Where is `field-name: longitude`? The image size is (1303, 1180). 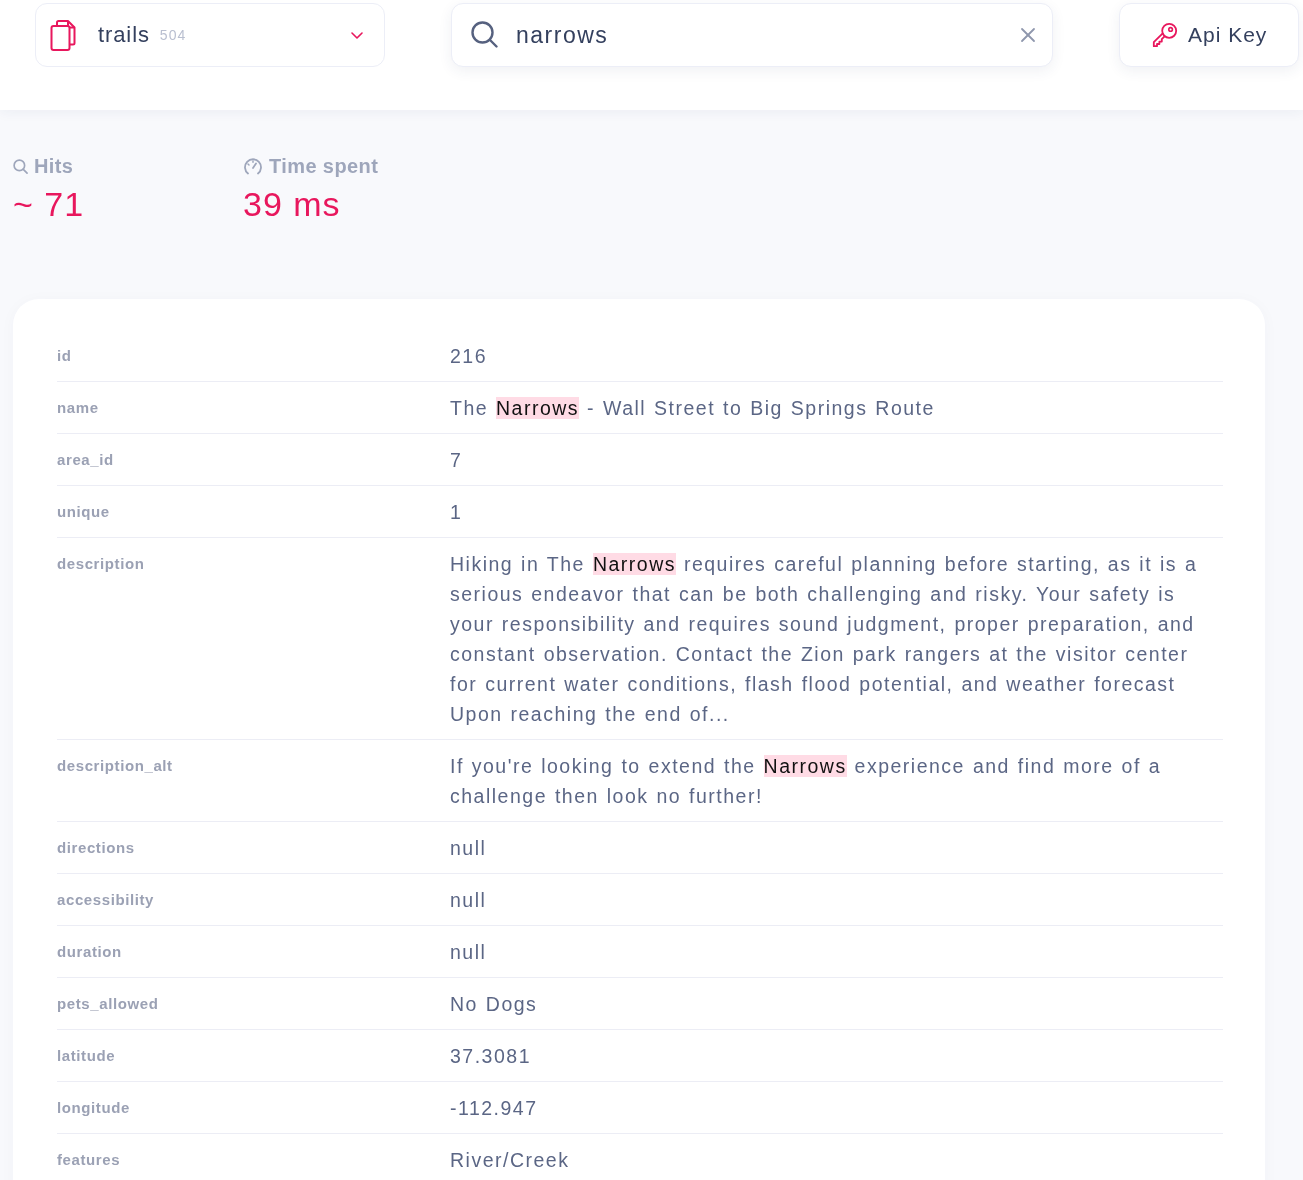
field-name: longitude is located at coordinates (94, 1108).